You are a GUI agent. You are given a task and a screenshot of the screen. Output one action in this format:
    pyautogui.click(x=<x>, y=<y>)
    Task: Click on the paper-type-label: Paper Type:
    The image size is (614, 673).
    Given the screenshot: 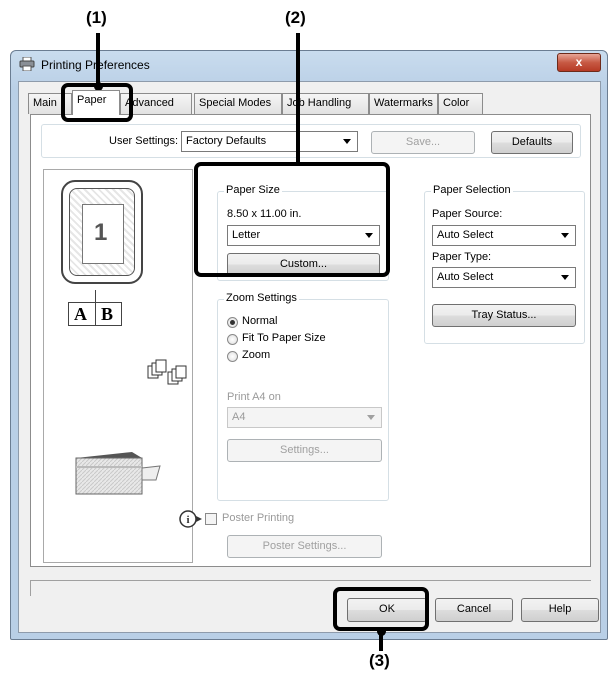 What is the action you would take?
    pyautogui.click(x=462, y=257)
    